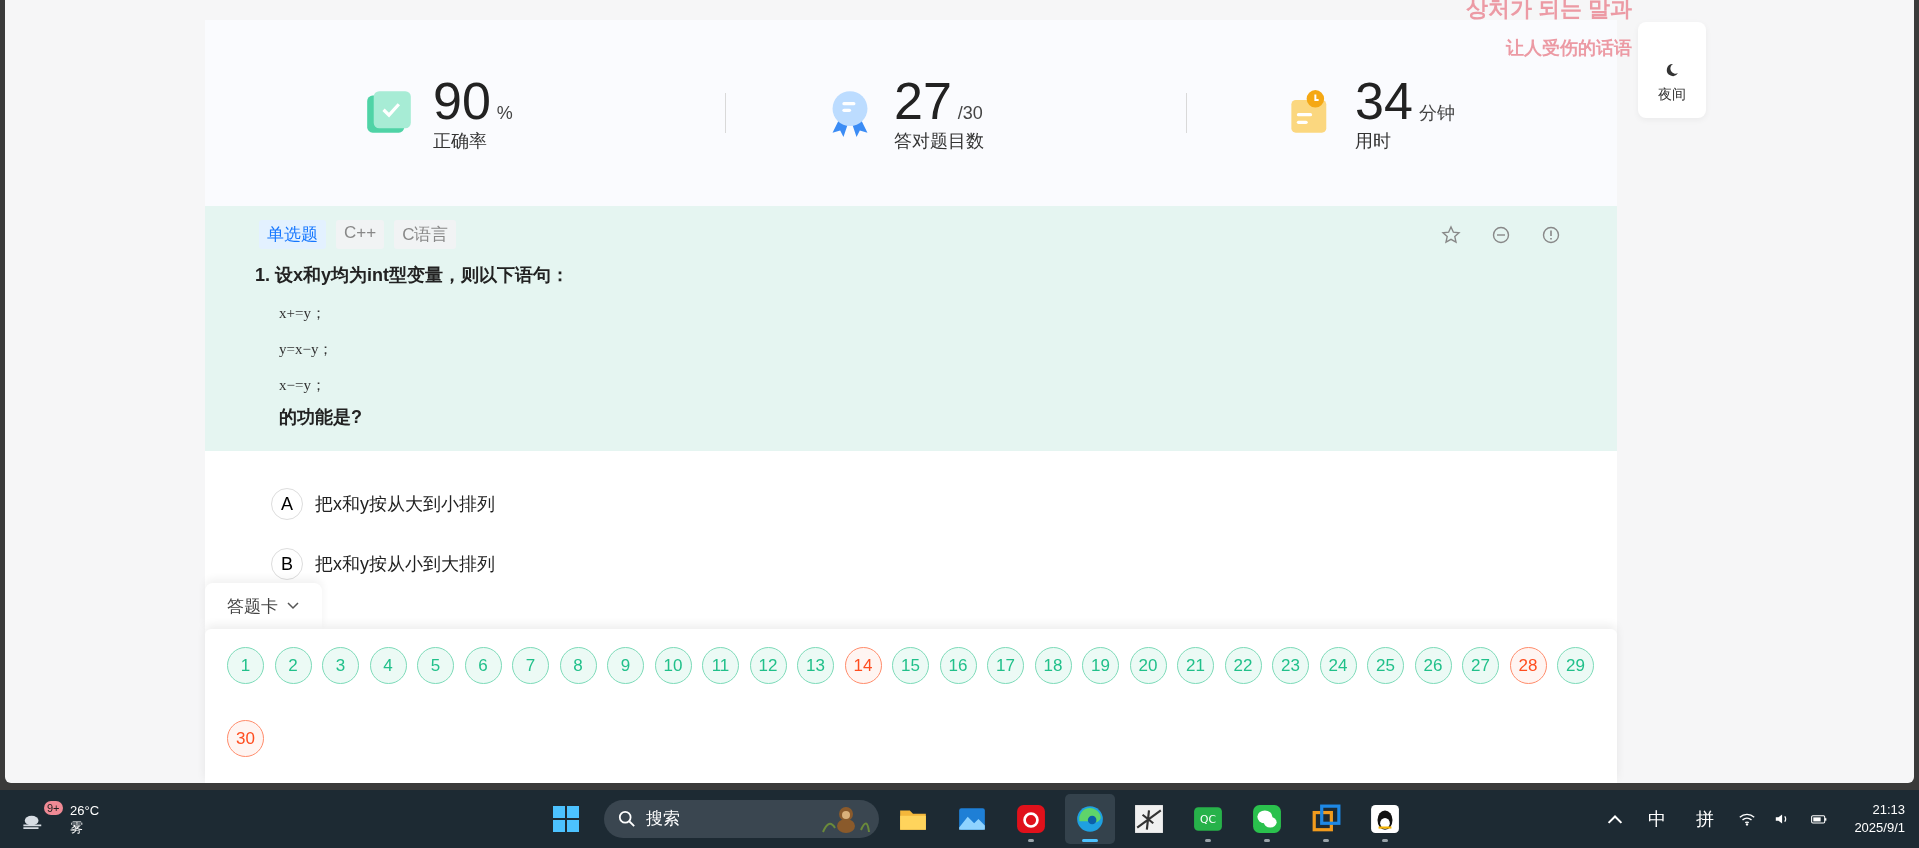  What do you see at coordinates (1385, 665) in the screenshot?
I see `question-number: 25` at bounding box center [1385, 665].